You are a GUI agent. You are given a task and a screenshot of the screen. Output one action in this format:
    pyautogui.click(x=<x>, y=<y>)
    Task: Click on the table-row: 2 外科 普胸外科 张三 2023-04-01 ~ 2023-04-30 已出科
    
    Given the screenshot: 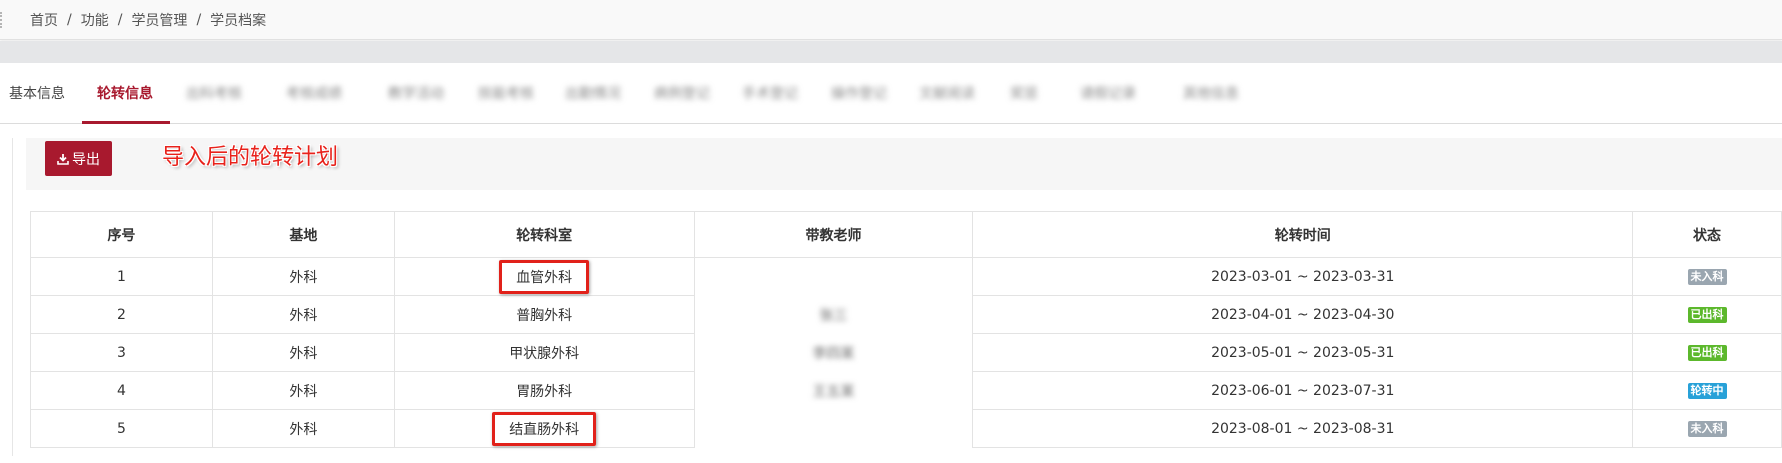 What is the action you would take?
    pyautogui.click(x=906, y=314)
    